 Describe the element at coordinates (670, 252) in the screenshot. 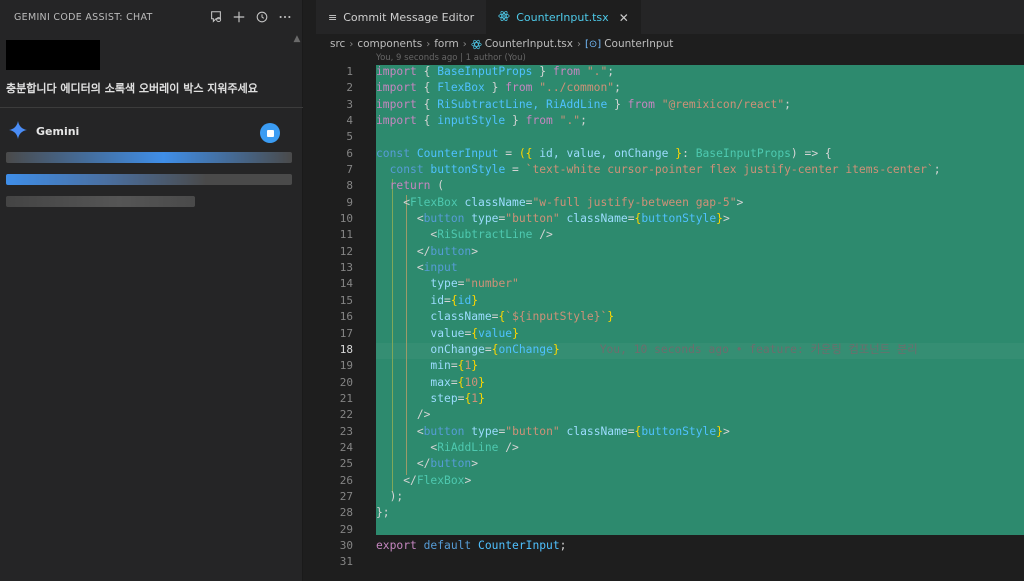

I see `code-line: 12 </button>` at that location.